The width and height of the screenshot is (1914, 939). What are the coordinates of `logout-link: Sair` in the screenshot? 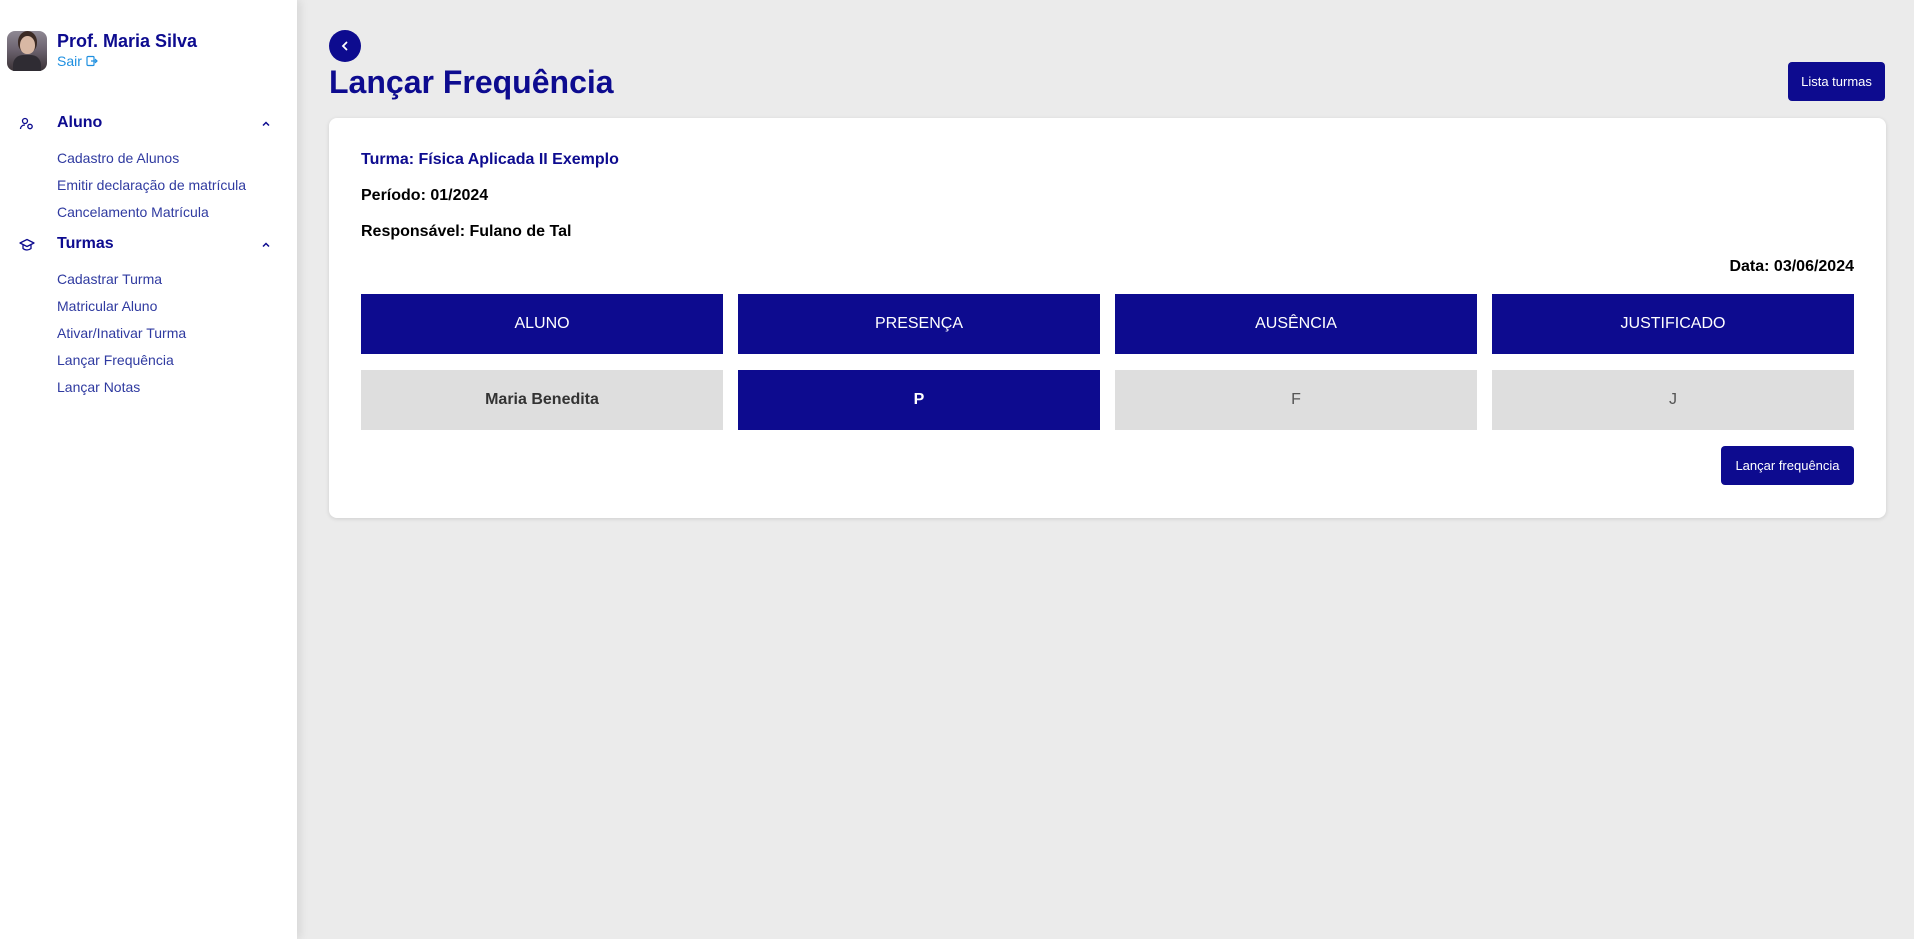 It's located at (127, 61).